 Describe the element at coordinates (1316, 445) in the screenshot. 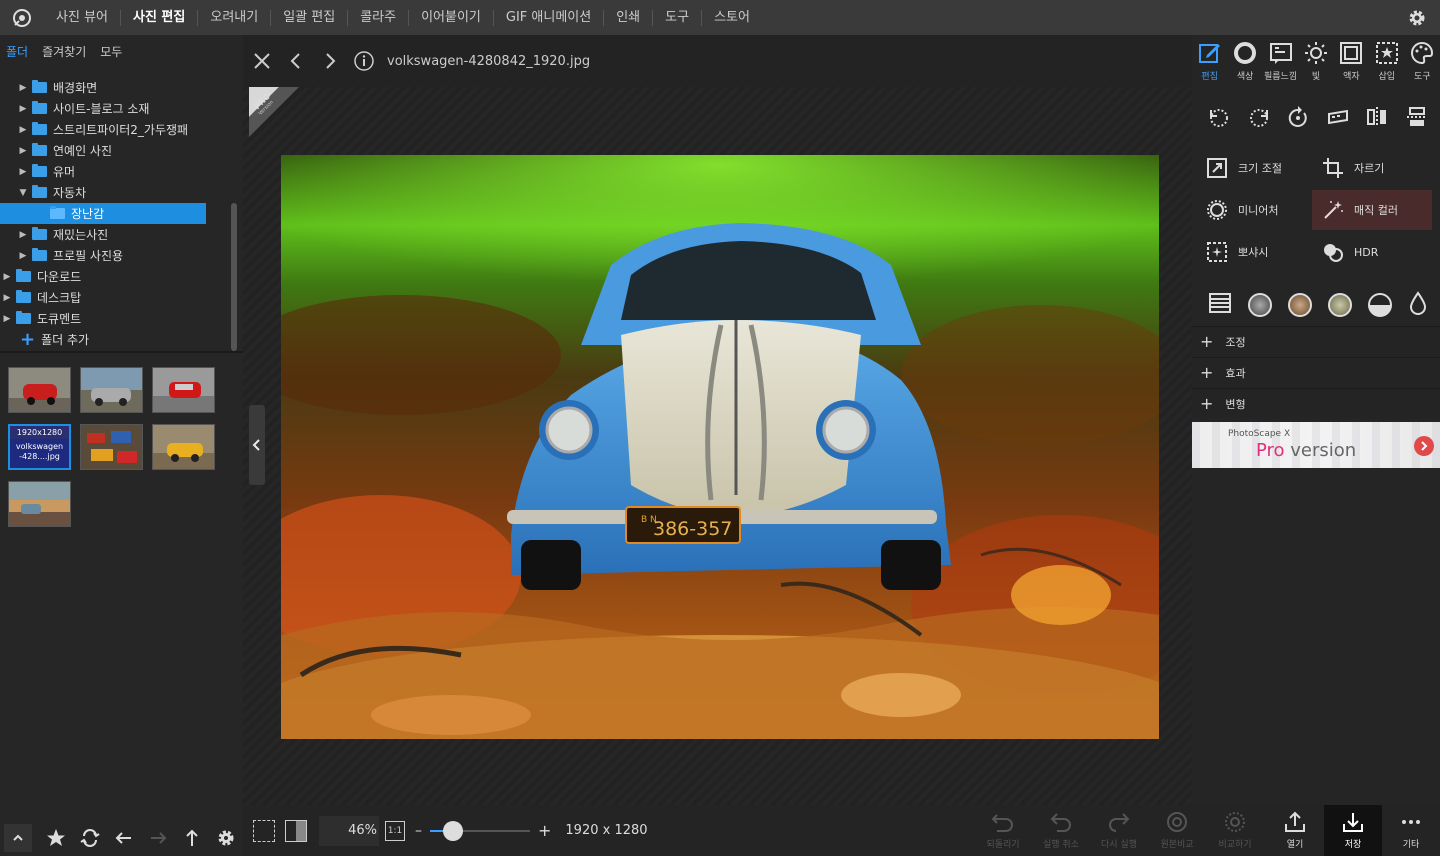

I see `pro-version-banner: PhotoScape X Pro version` at that location.